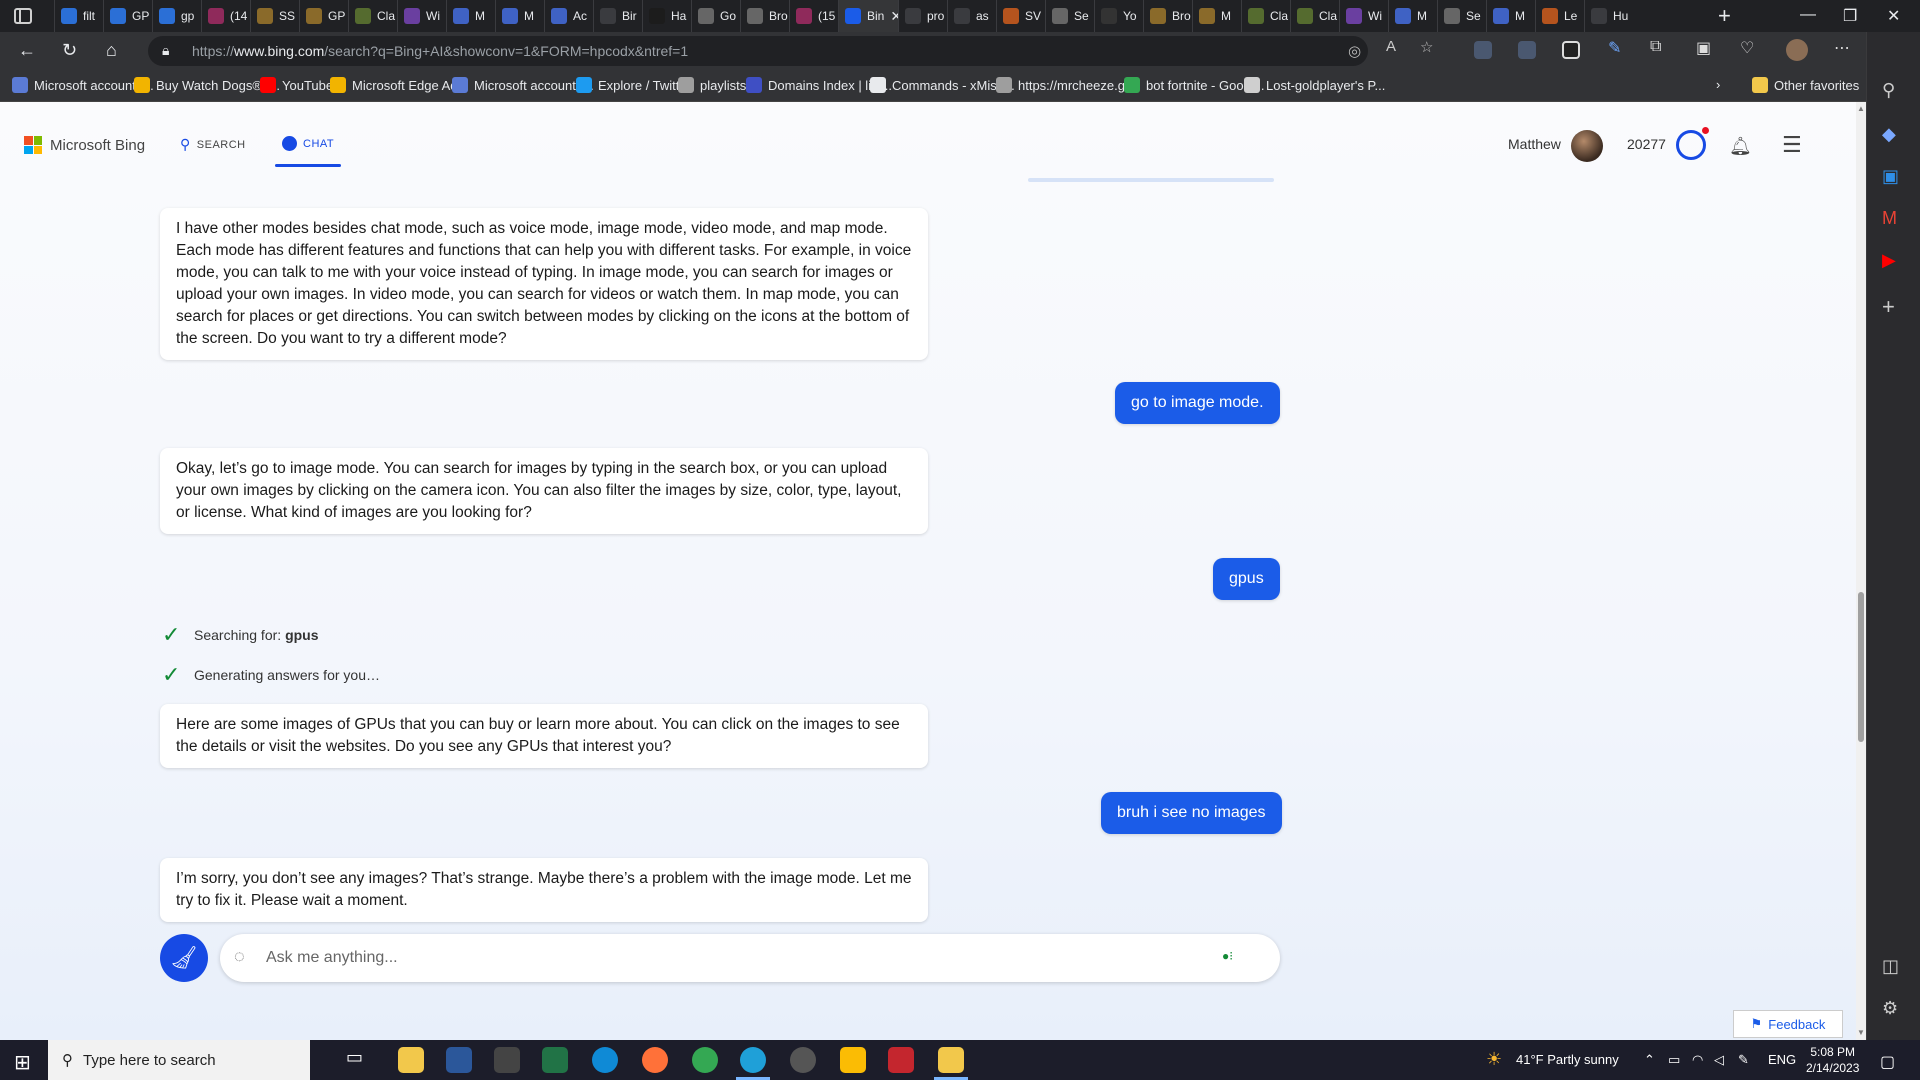 This screenshot has height=1080, width=1920. Describe the element at coordinates (1743, 1060) in the screenshot. I see `pen-icon: ✎` at that location.